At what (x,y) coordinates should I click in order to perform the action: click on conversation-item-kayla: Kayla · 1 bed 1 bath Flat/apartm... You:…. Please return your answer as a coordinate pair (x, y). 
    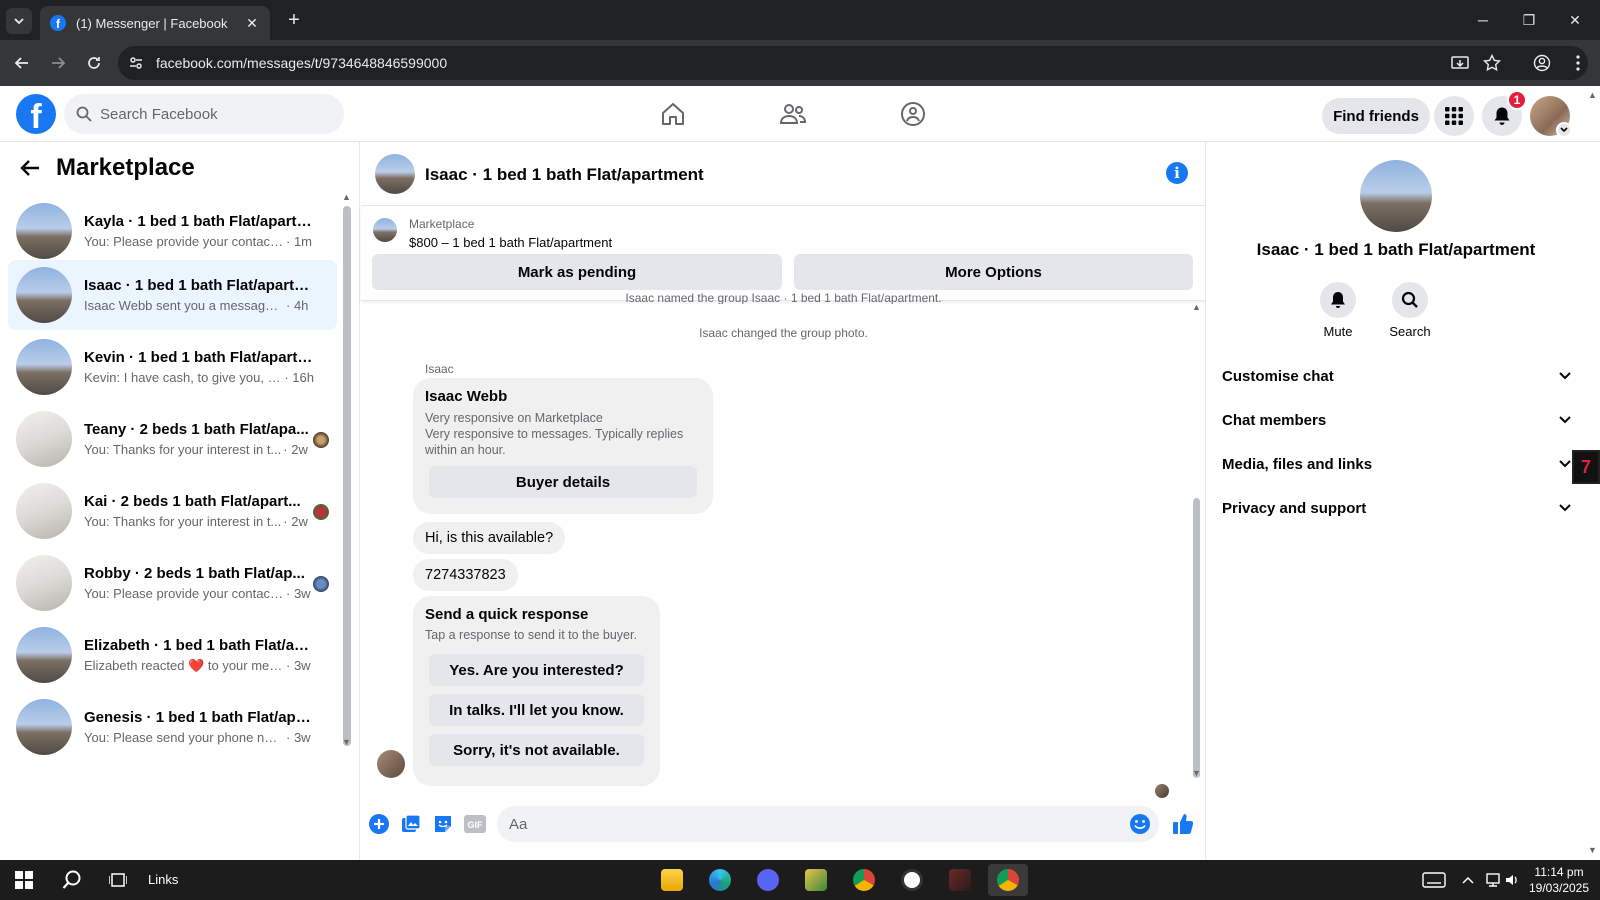
    Looking at the image, I should click on (172, 231).